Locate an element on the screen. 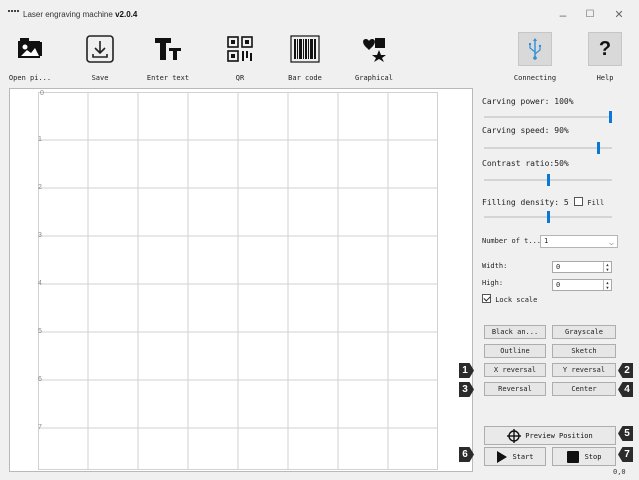 Image resolution: width=639 pixels, height=480 pixels. fill-label: Fill is located at coordinates (596, 203).